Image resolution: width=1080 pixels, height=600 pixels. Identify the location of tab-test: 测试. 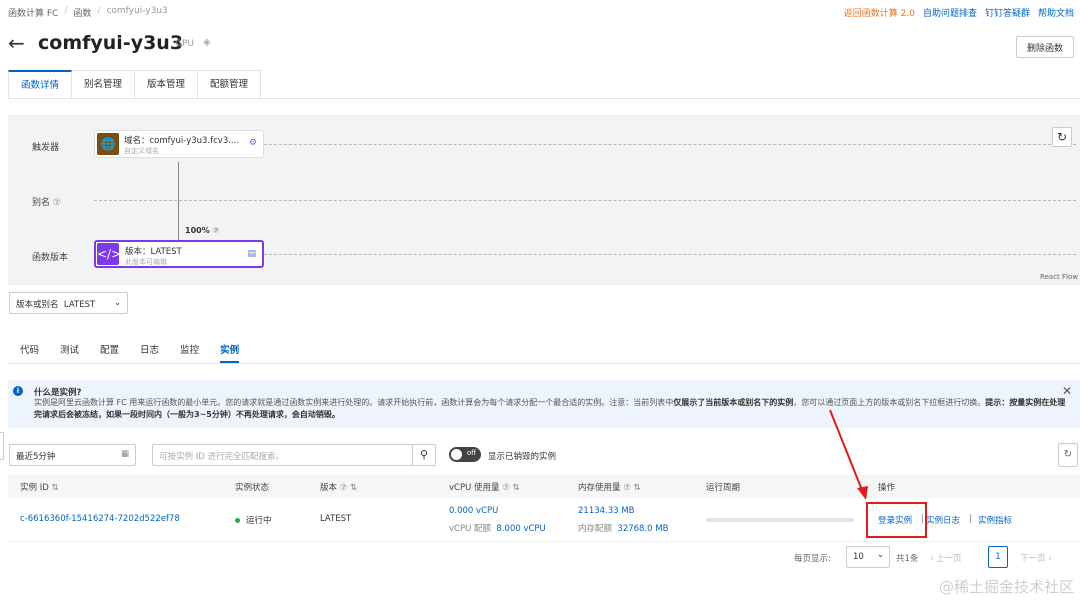
(69, 349).